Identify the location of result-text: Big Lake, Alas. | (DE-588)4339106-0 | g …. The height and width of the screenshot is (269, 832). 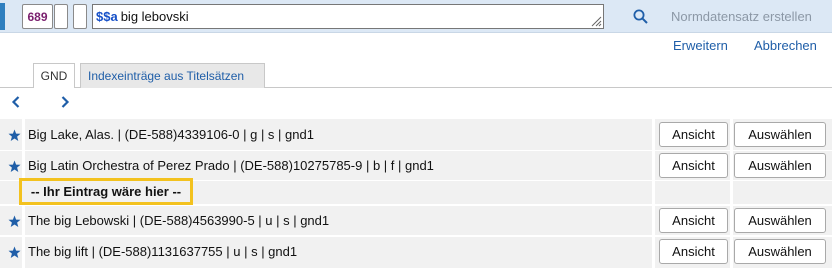
(171, 134).